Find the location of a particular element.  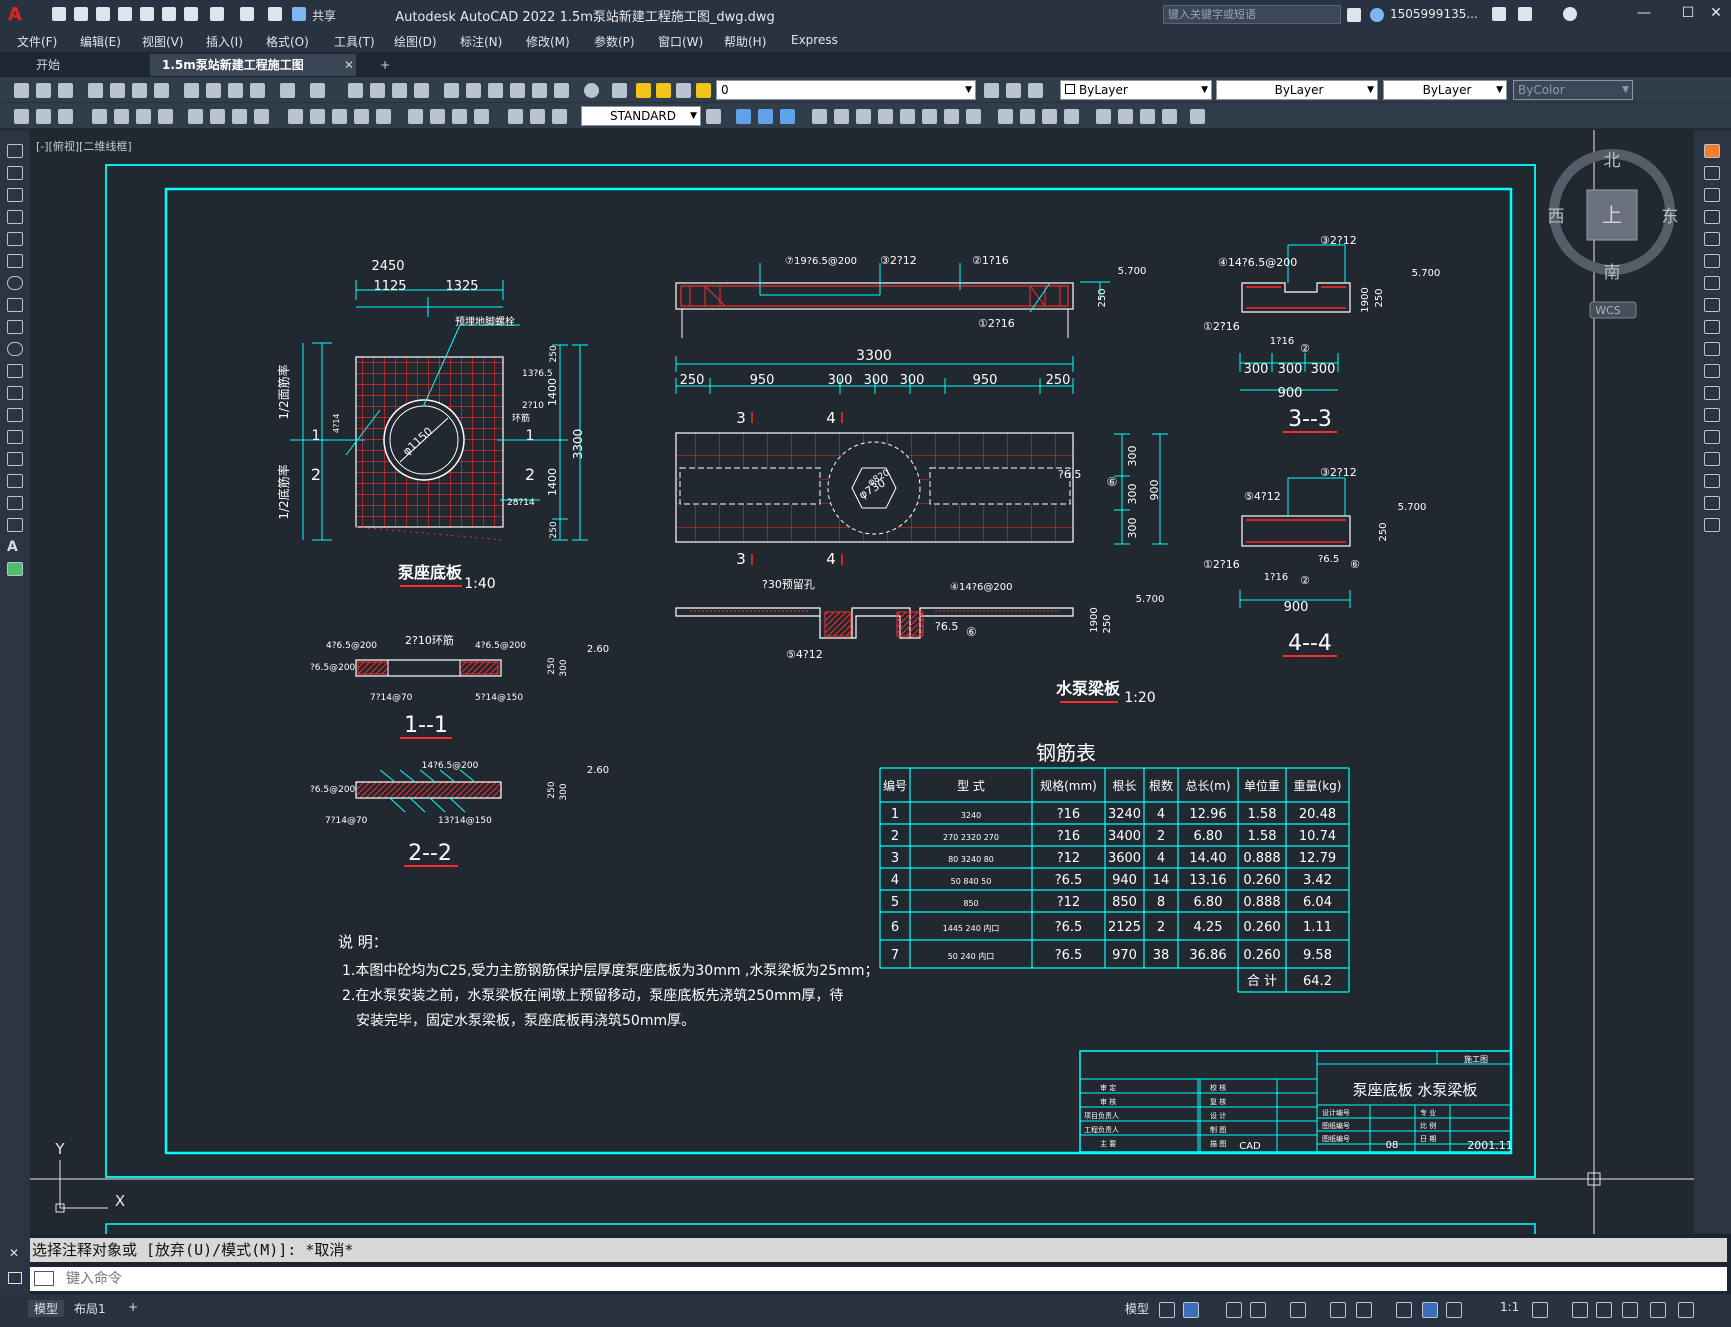

mirror-icon is located at coordinates (863, 116).